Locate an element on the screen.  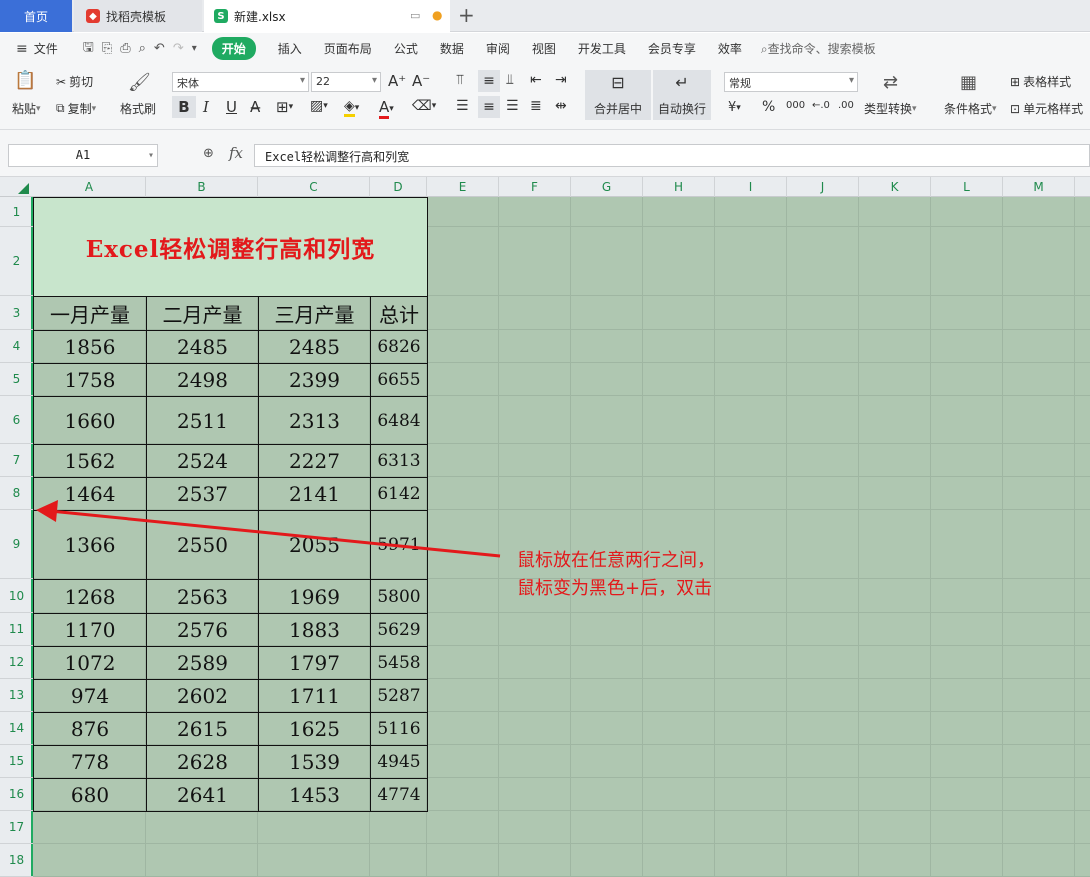
table-cell: 2641 is located at coordinates (202, 795).